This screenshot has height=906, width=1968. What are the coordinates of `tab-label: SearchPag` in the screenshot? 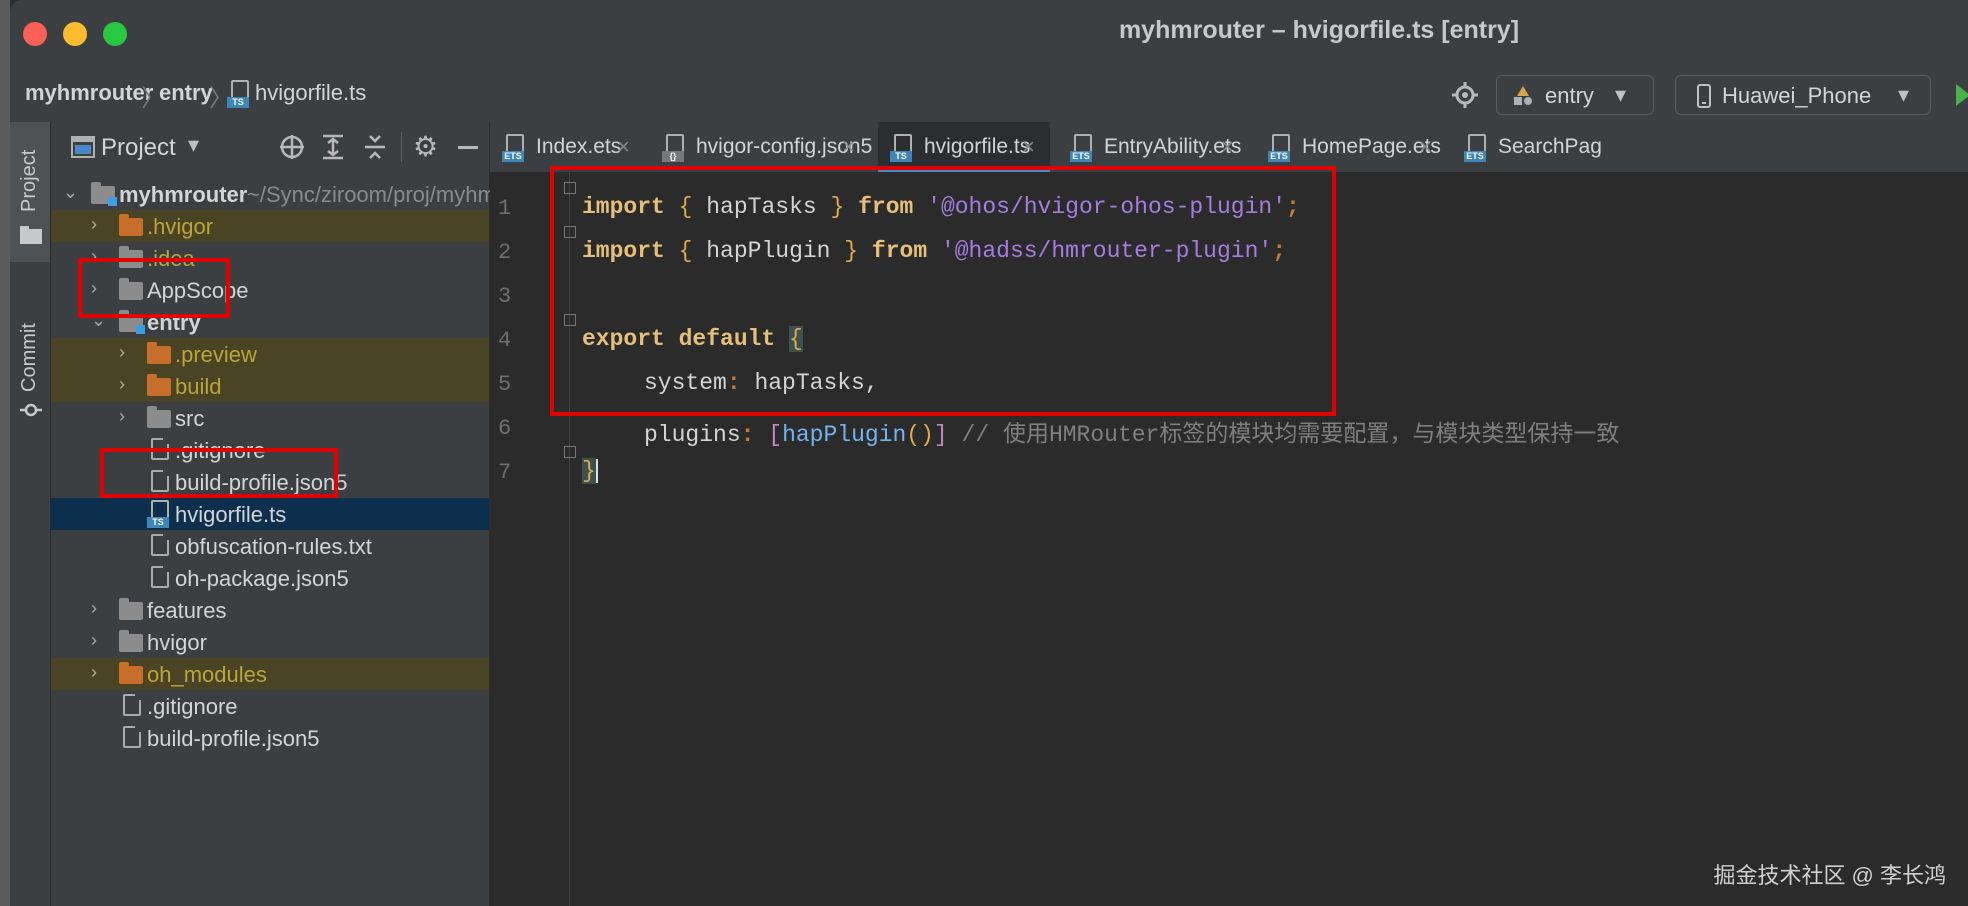 It's located at (1550, 146).